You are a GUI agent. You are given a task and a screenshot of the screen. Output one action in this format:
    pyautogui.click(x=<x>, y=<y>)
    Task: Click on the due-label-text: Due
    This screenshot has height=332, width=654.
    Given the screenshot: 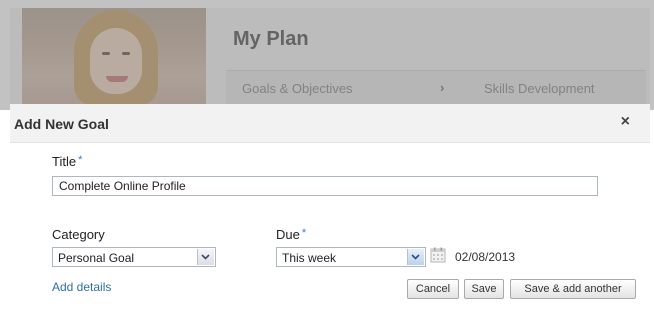 What is the action you would take?
    pyautogui.click(x=288, y=234)
    